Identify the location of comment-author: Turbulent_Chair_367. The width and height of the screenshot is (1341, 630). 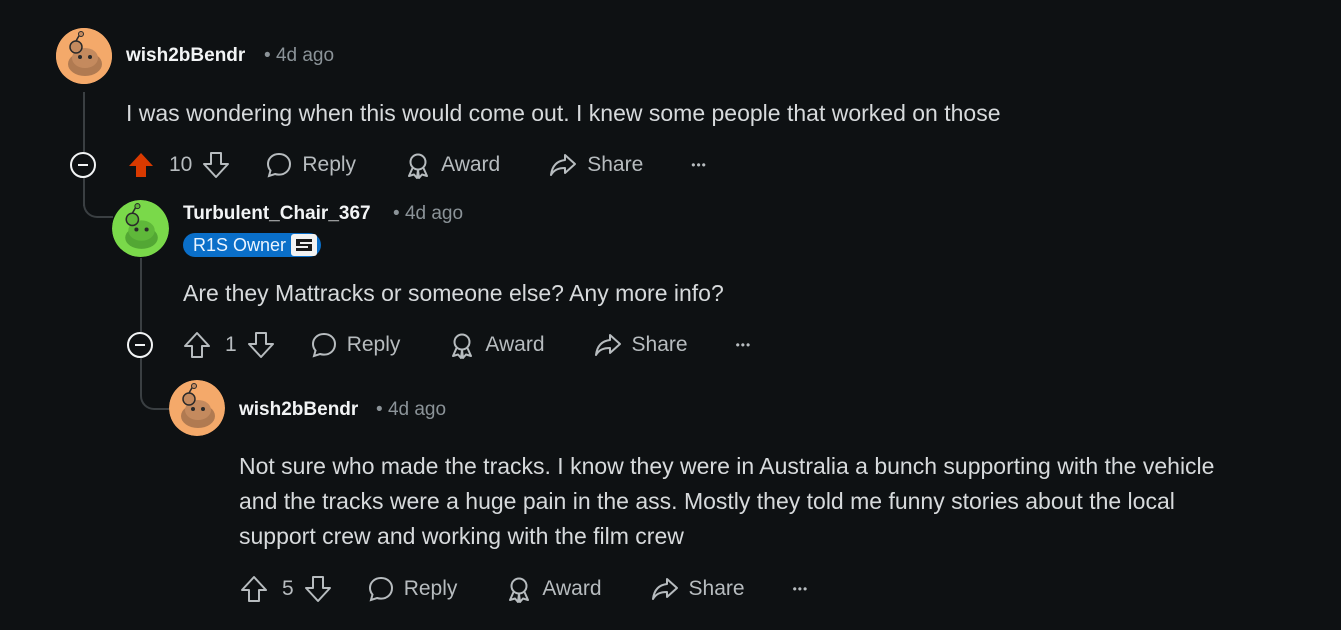
(277, 214).